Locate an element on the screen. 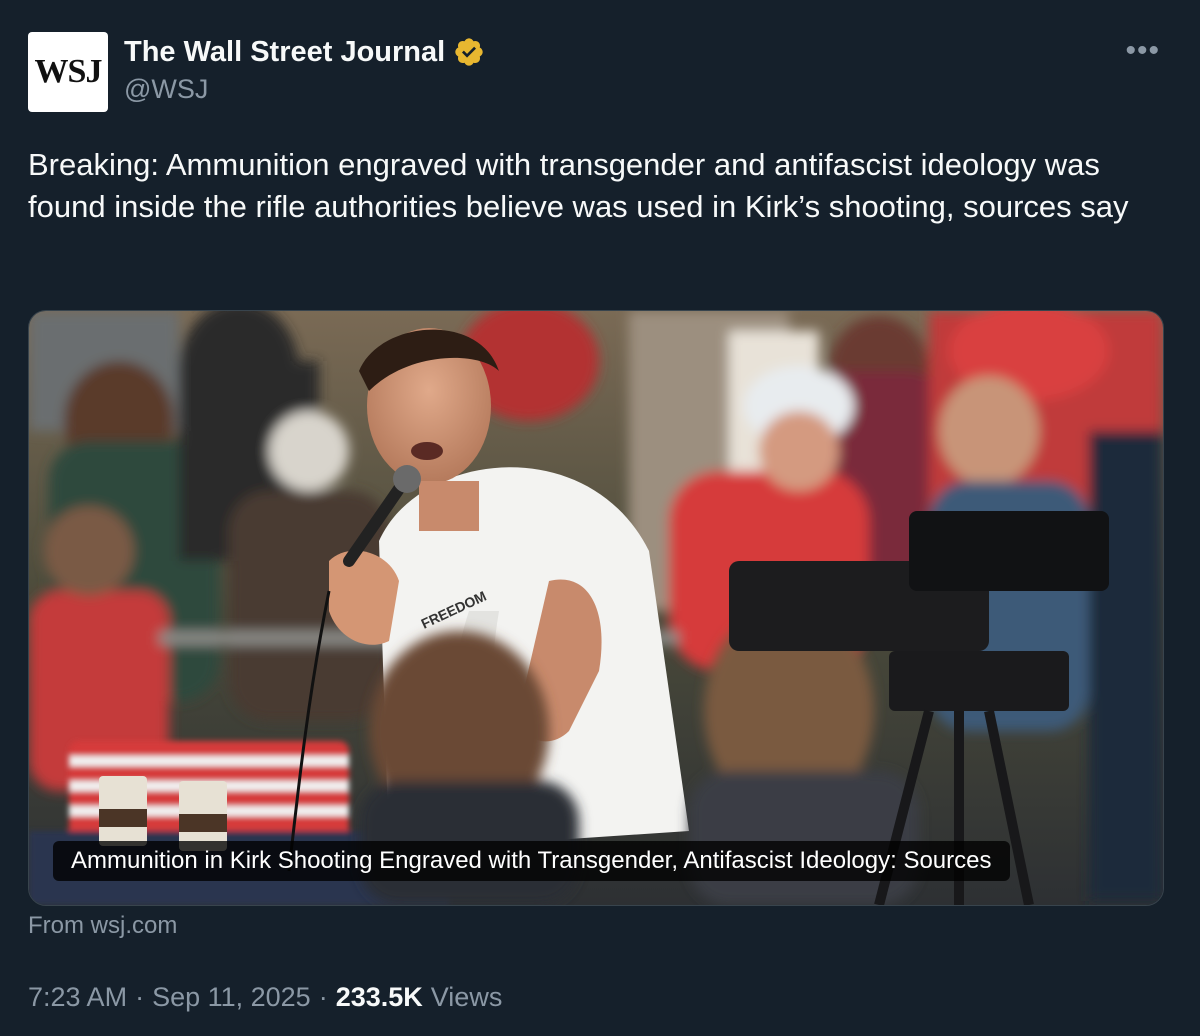  verified-badge-icon is located at coordinates (469, 52).